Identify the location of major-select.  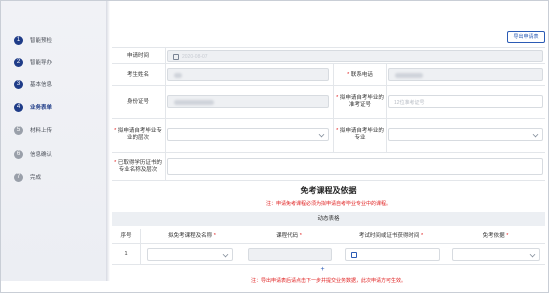
(465, 134).